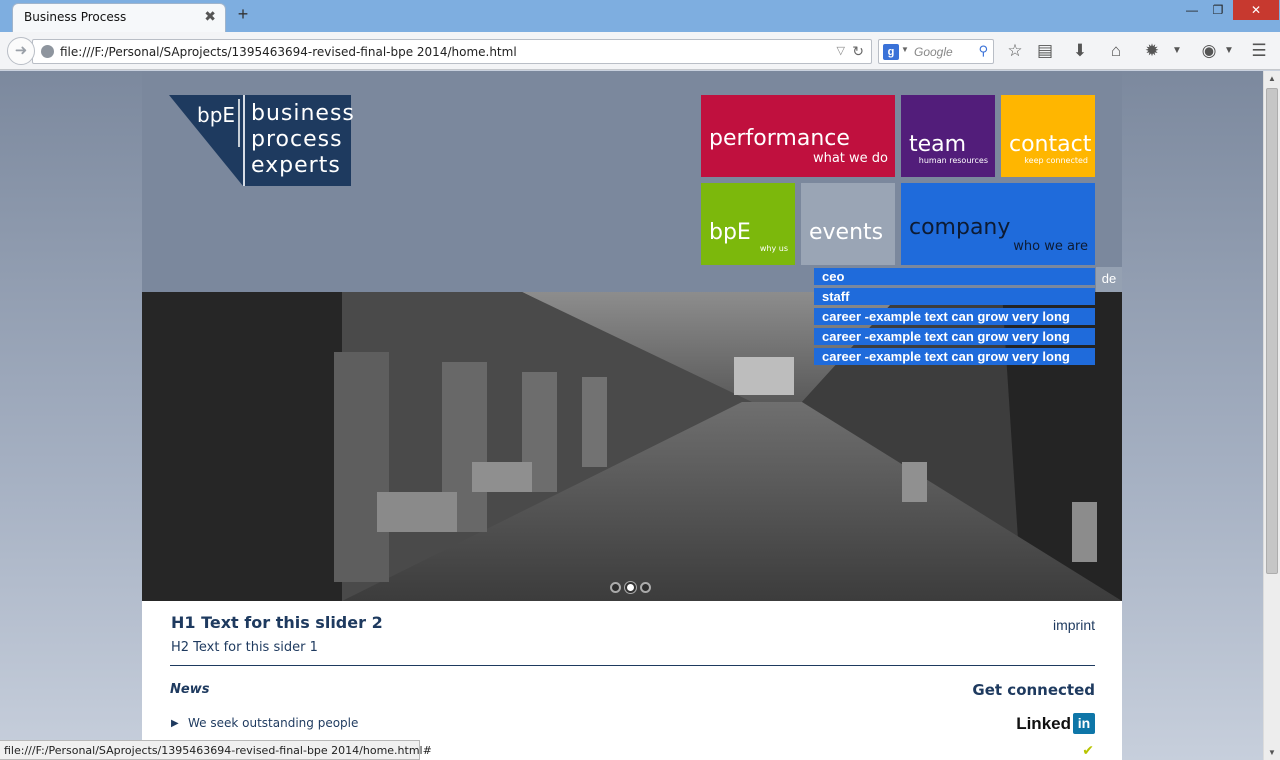 The width and height of the screenshot is (1280, 760). What do you see at coordinates (779, 138) in the screenshot?
I see `tile-title: performance` at bounding box center [779, 138].